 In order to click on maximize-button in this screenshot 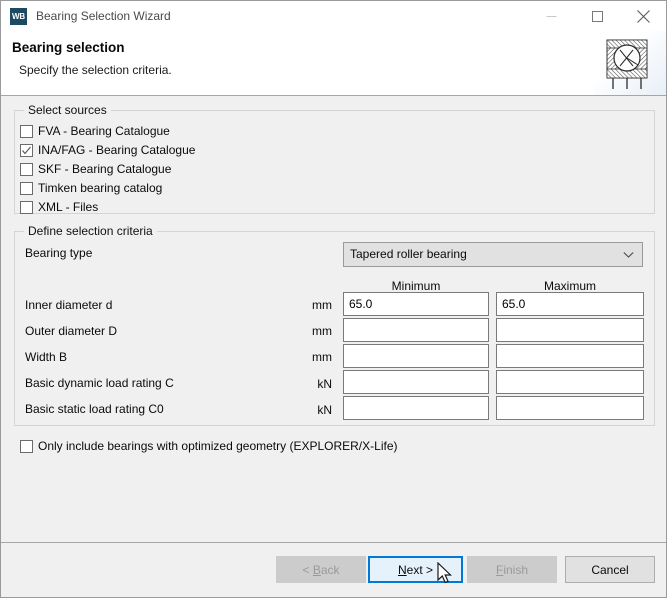, I will do `click(597, 16)`.